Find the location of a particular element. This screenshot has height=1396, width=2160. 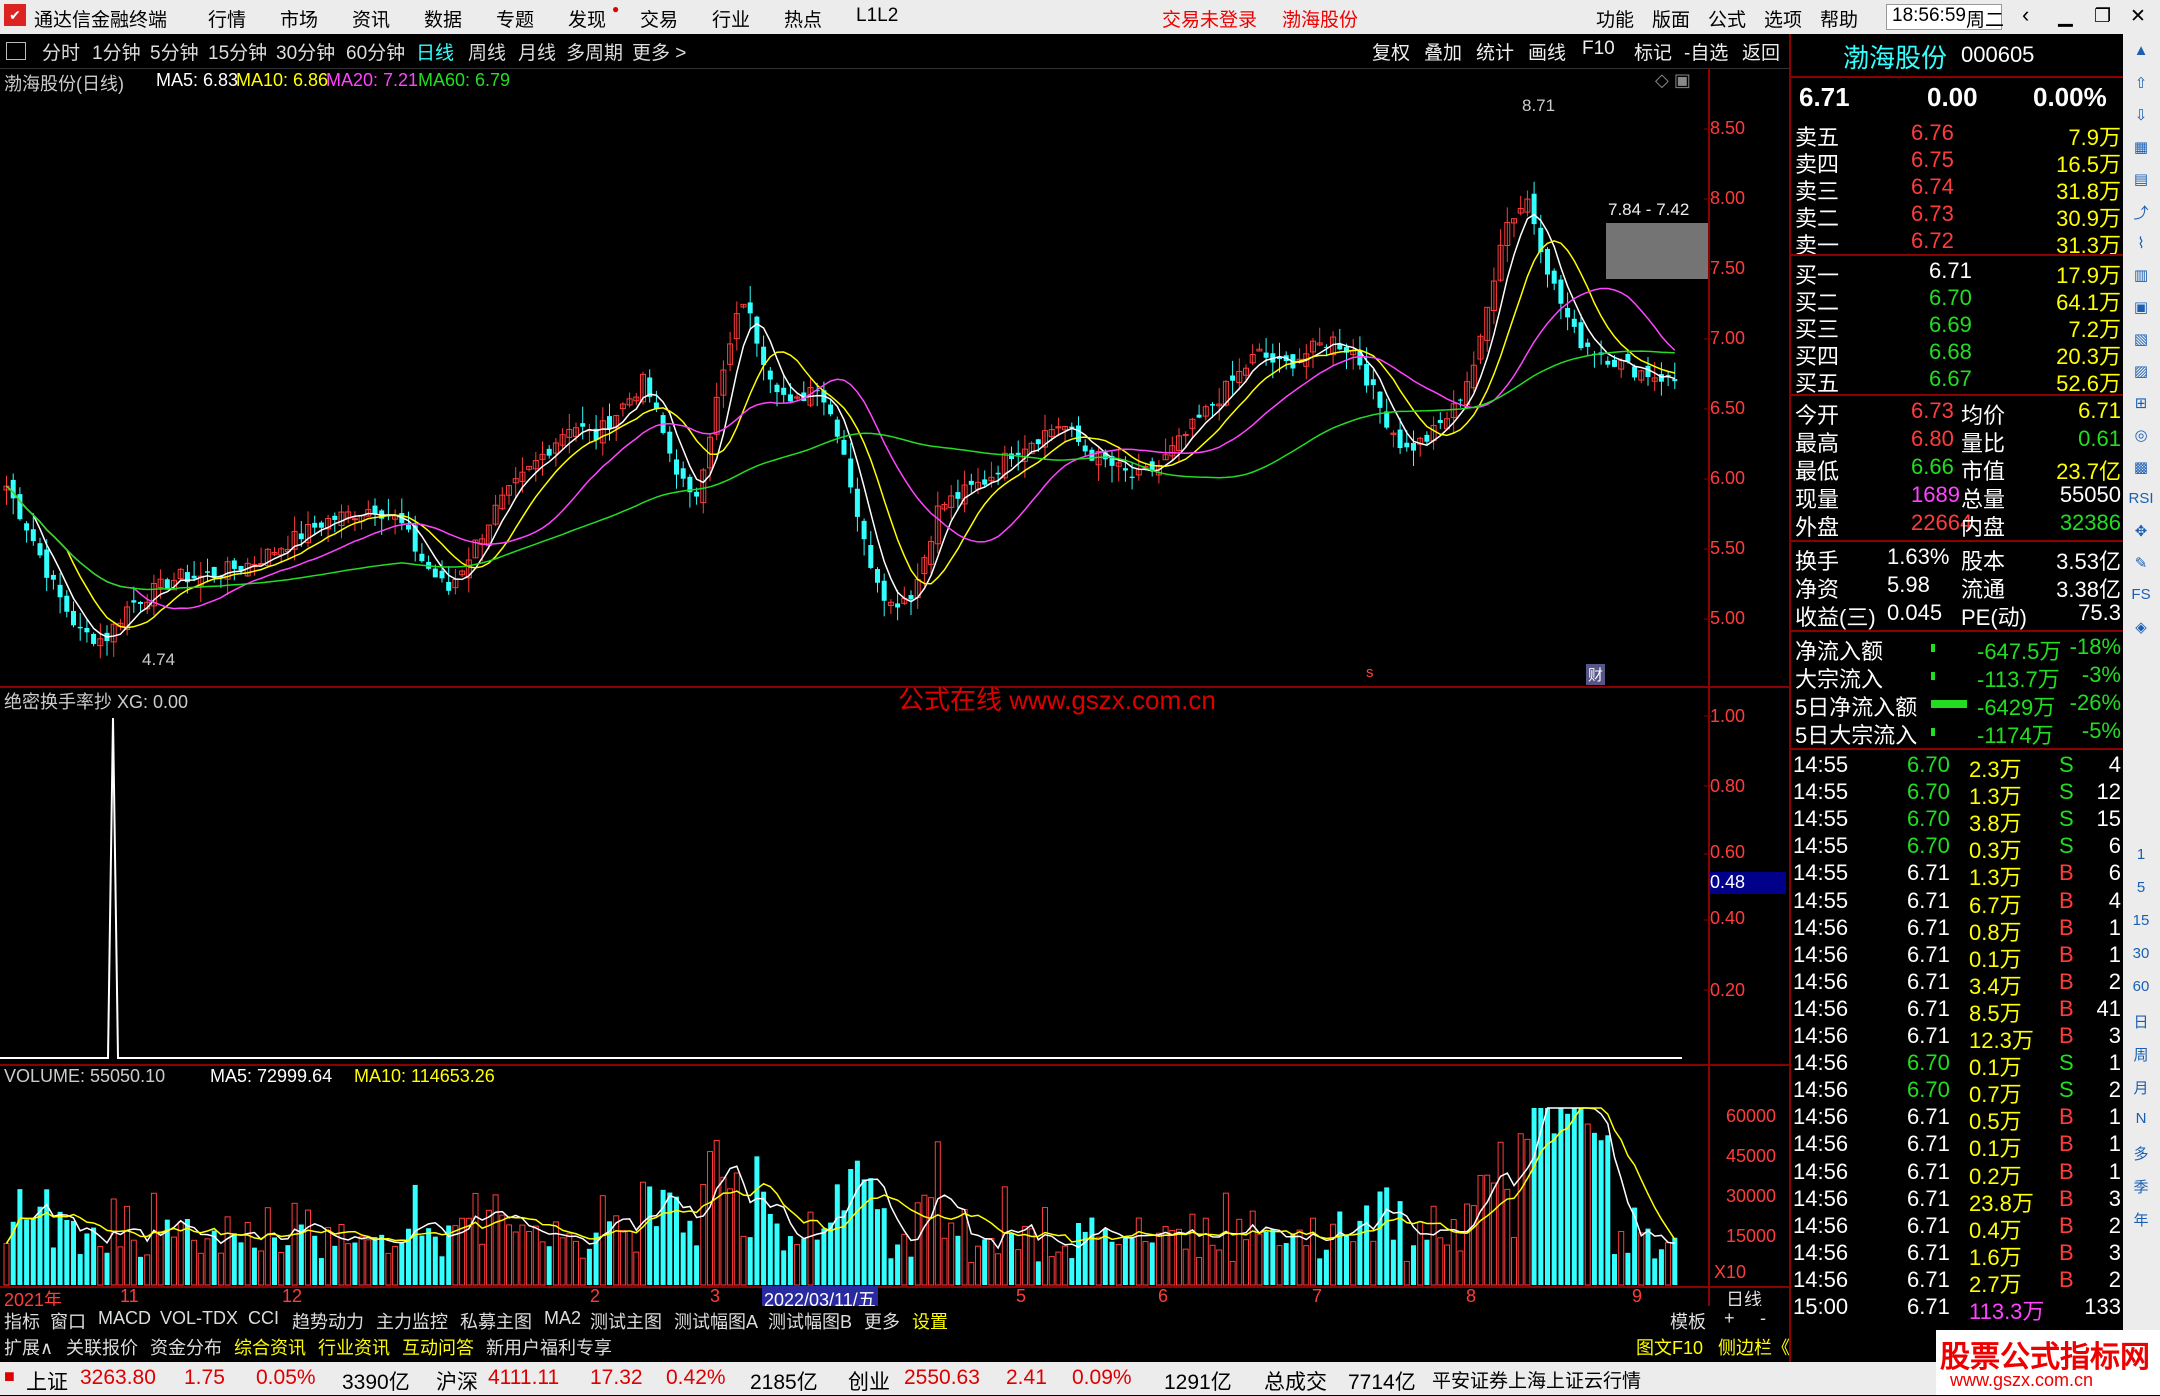

tab-60min: 60分钟 is located at coordinates (375, 51).